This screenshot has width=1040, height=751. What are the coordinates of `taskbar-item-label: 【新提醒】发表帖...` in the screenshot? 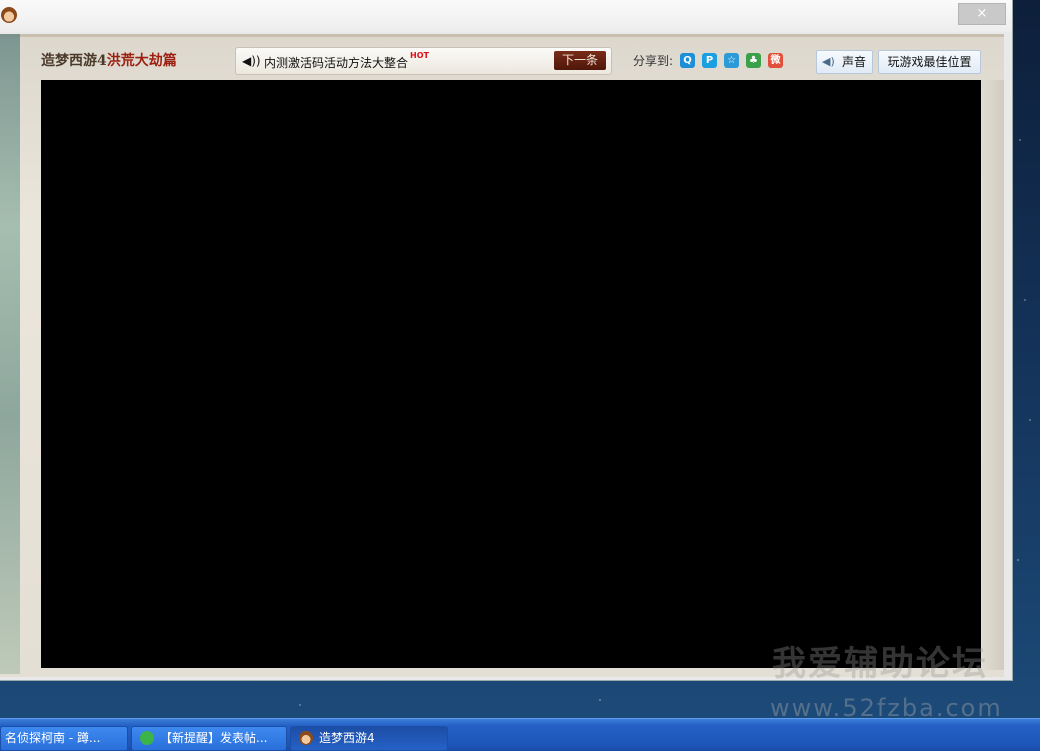 It's located at (214, 738).